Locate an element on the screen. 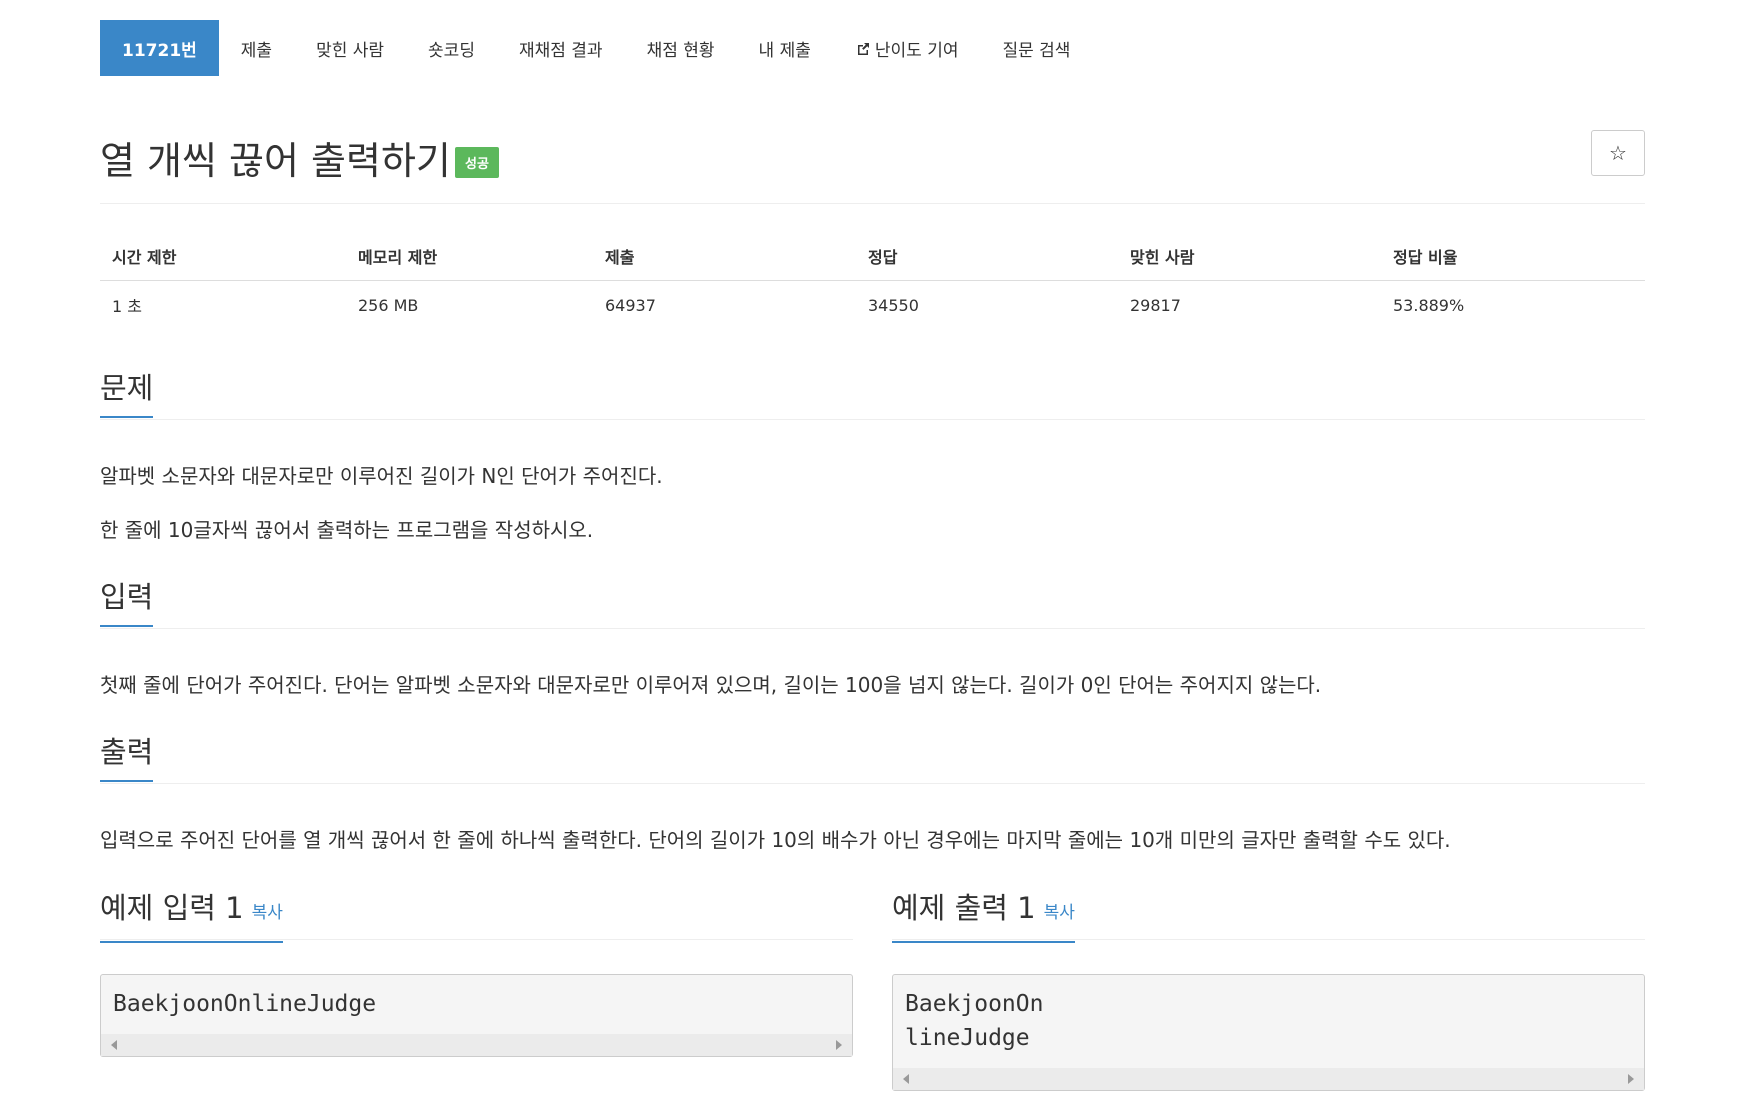  tab-solved-users: 맞힌 사람 is located at coordinates (350, 48).